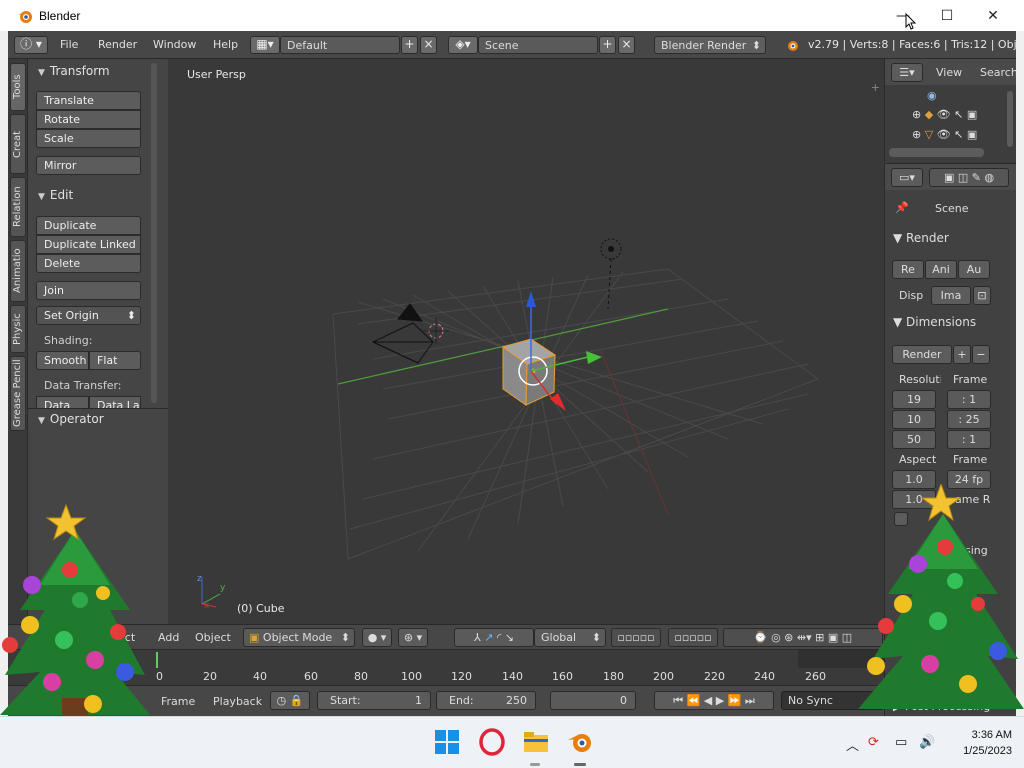  Describe the element at coordinates (213, 637) in the screenshot. I see `object-menu: Object` at that location.